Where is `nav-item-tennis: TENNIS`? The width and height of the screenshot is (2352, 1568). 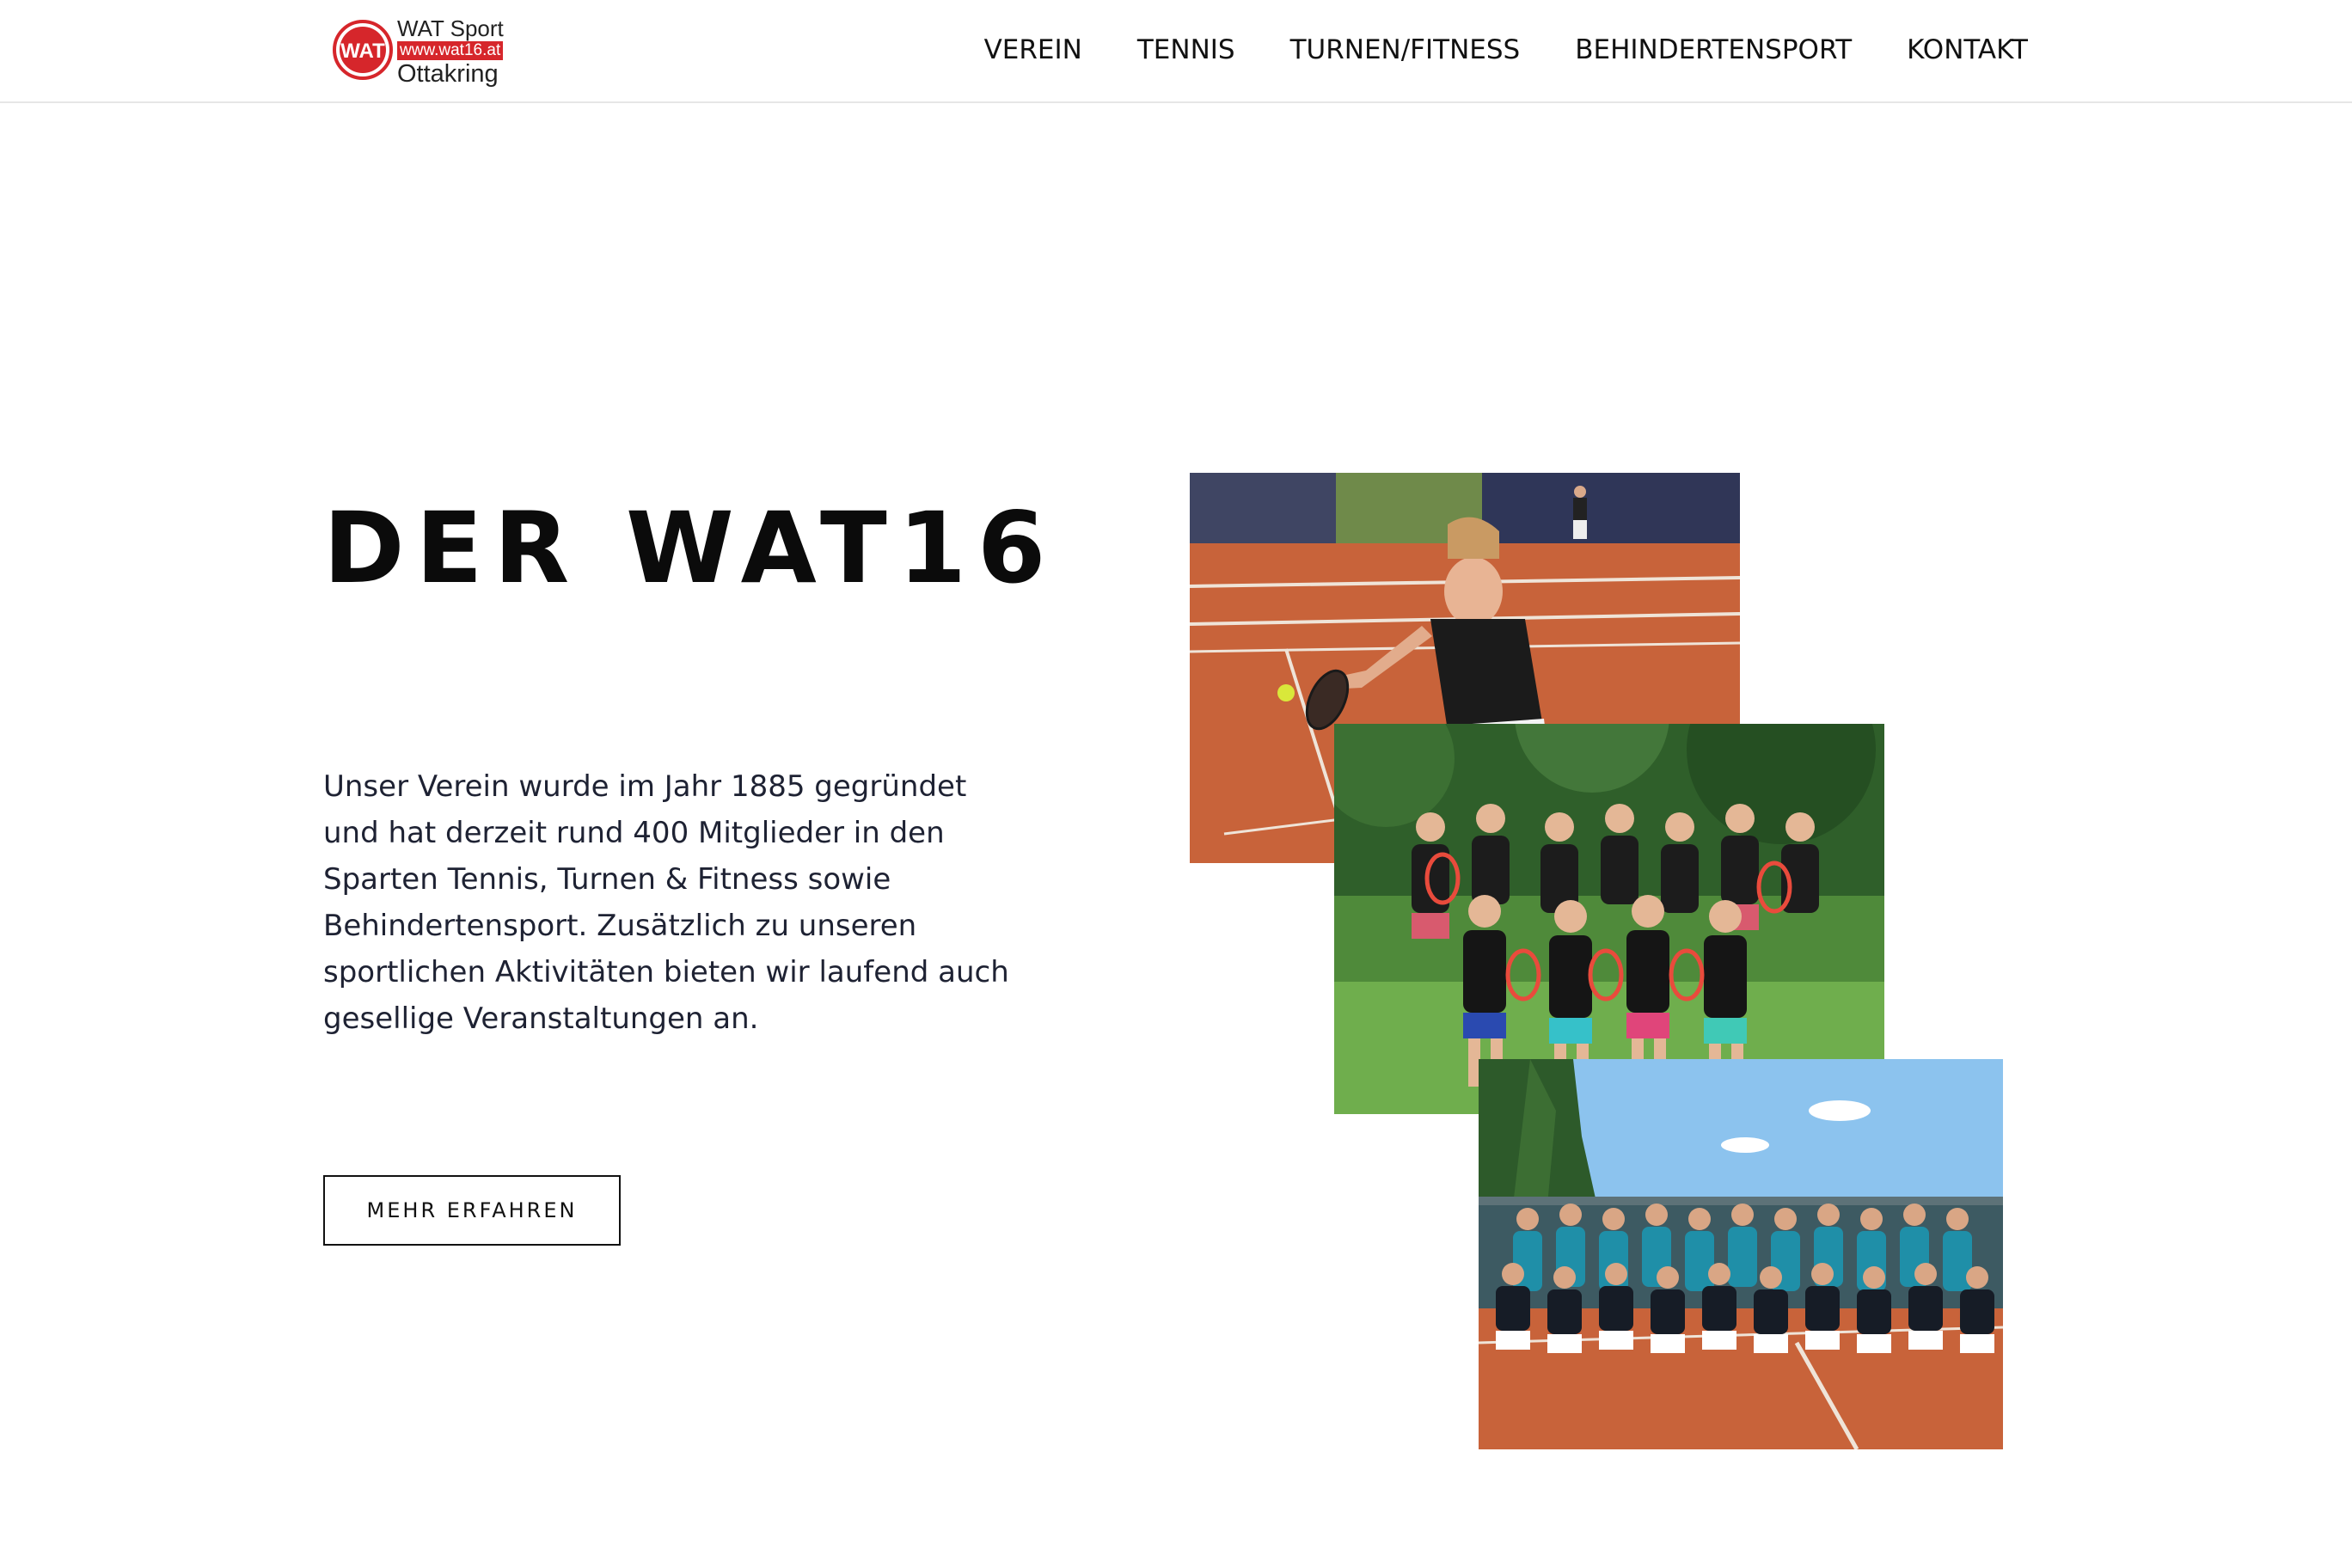
nav-item-tennis: TENNIS is located at coordinates (1186, 49).